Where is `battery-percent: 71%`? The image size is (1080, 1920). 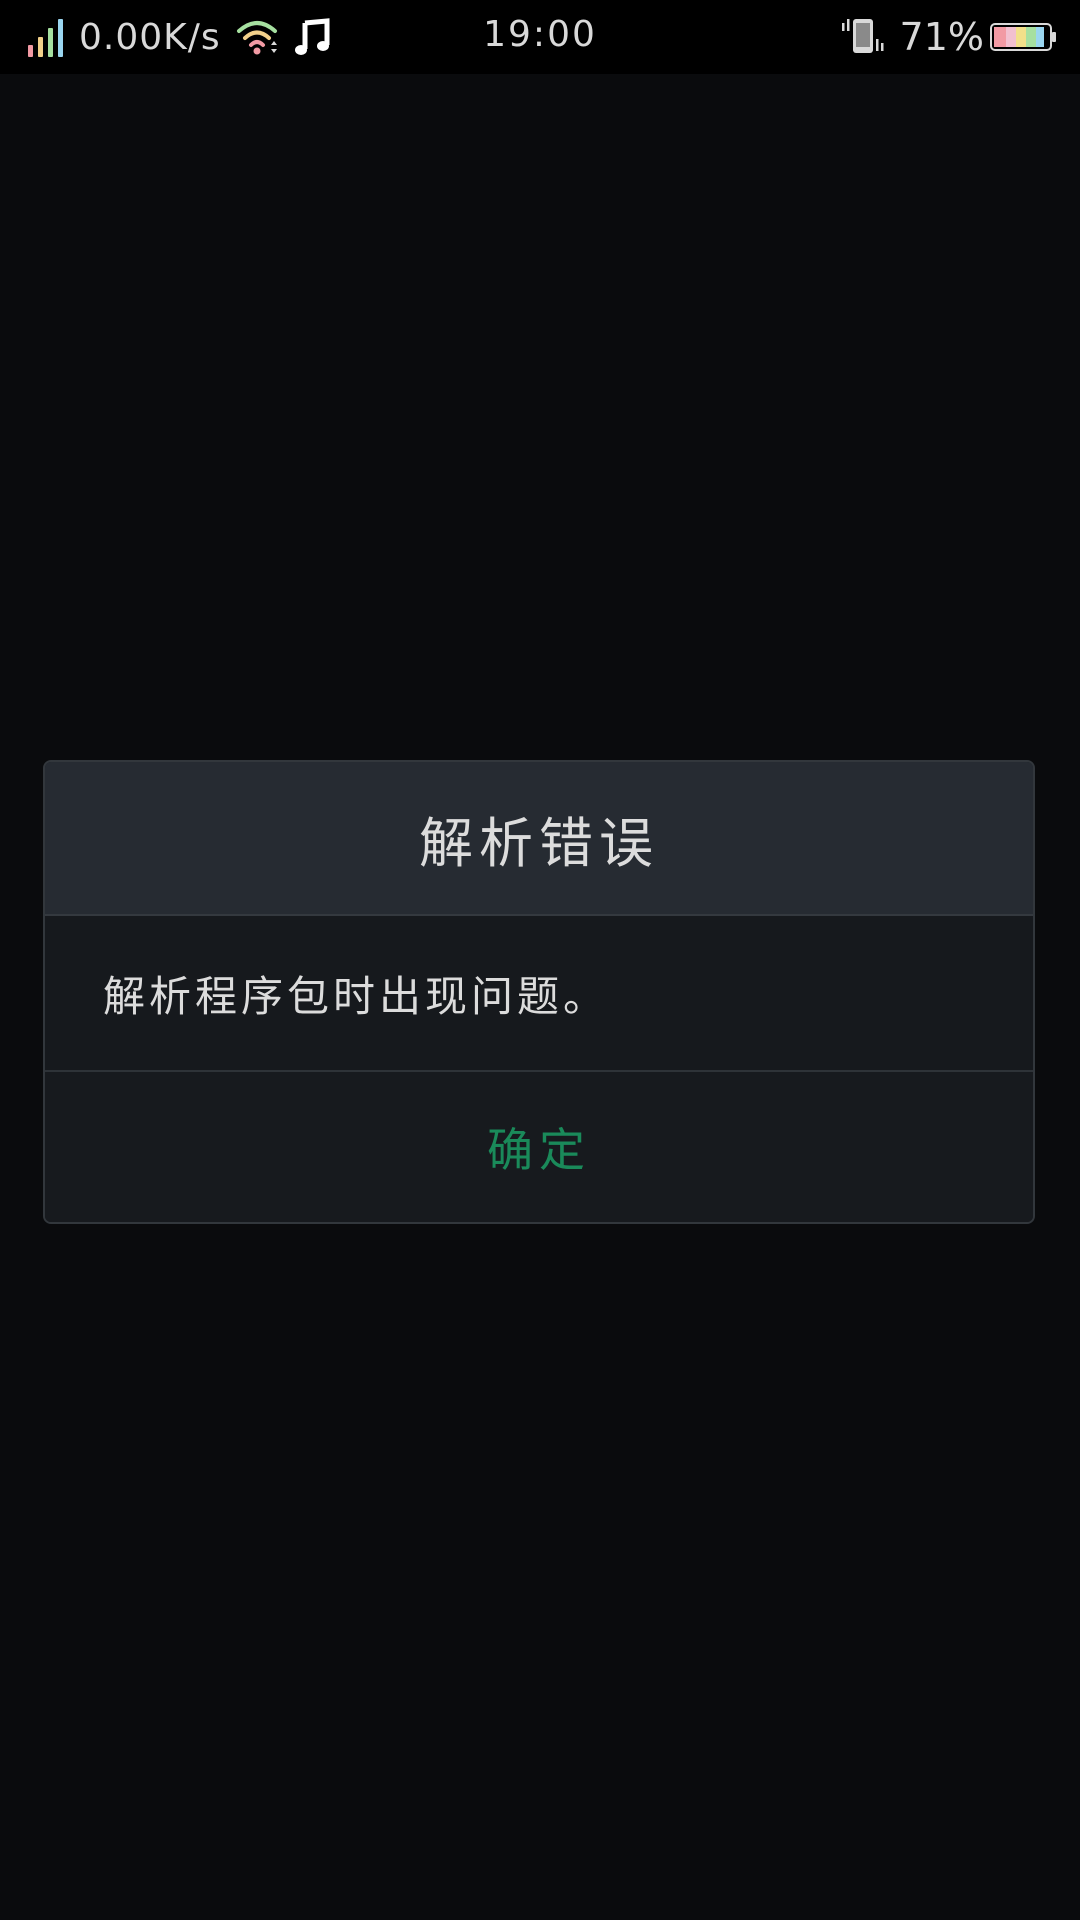
battery-percent: 71% is located at coordinates (941, 37).